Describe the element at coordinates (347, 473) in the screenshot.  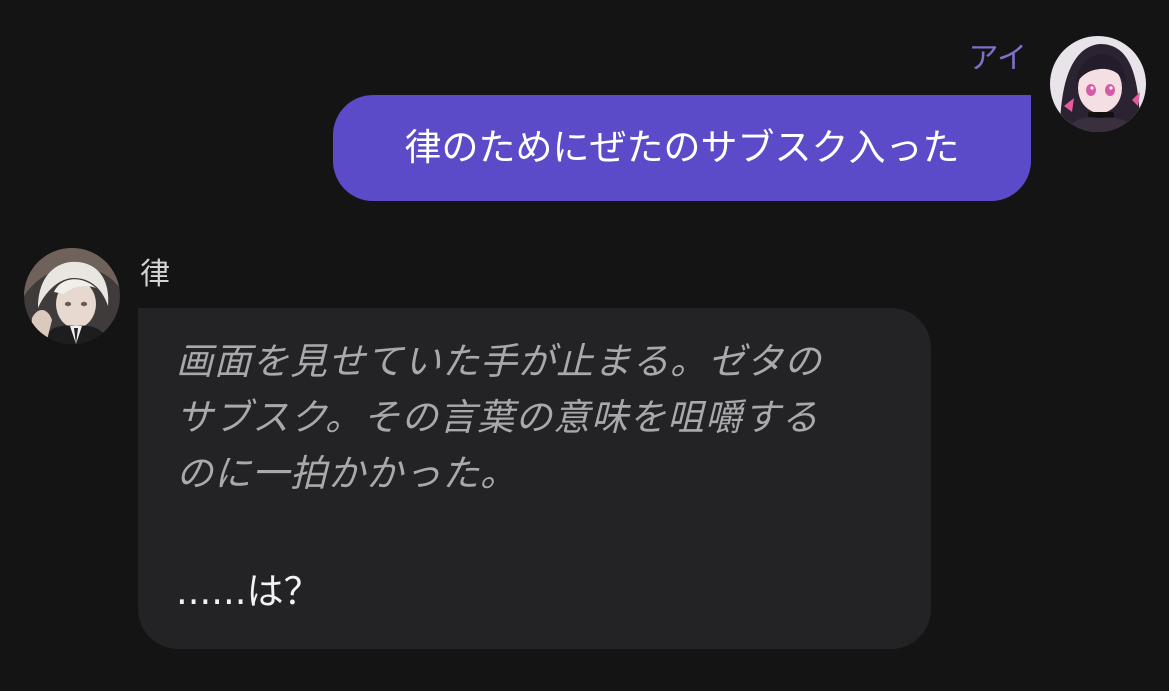
I see `narration-line: のに一拍かかった。` at that location.